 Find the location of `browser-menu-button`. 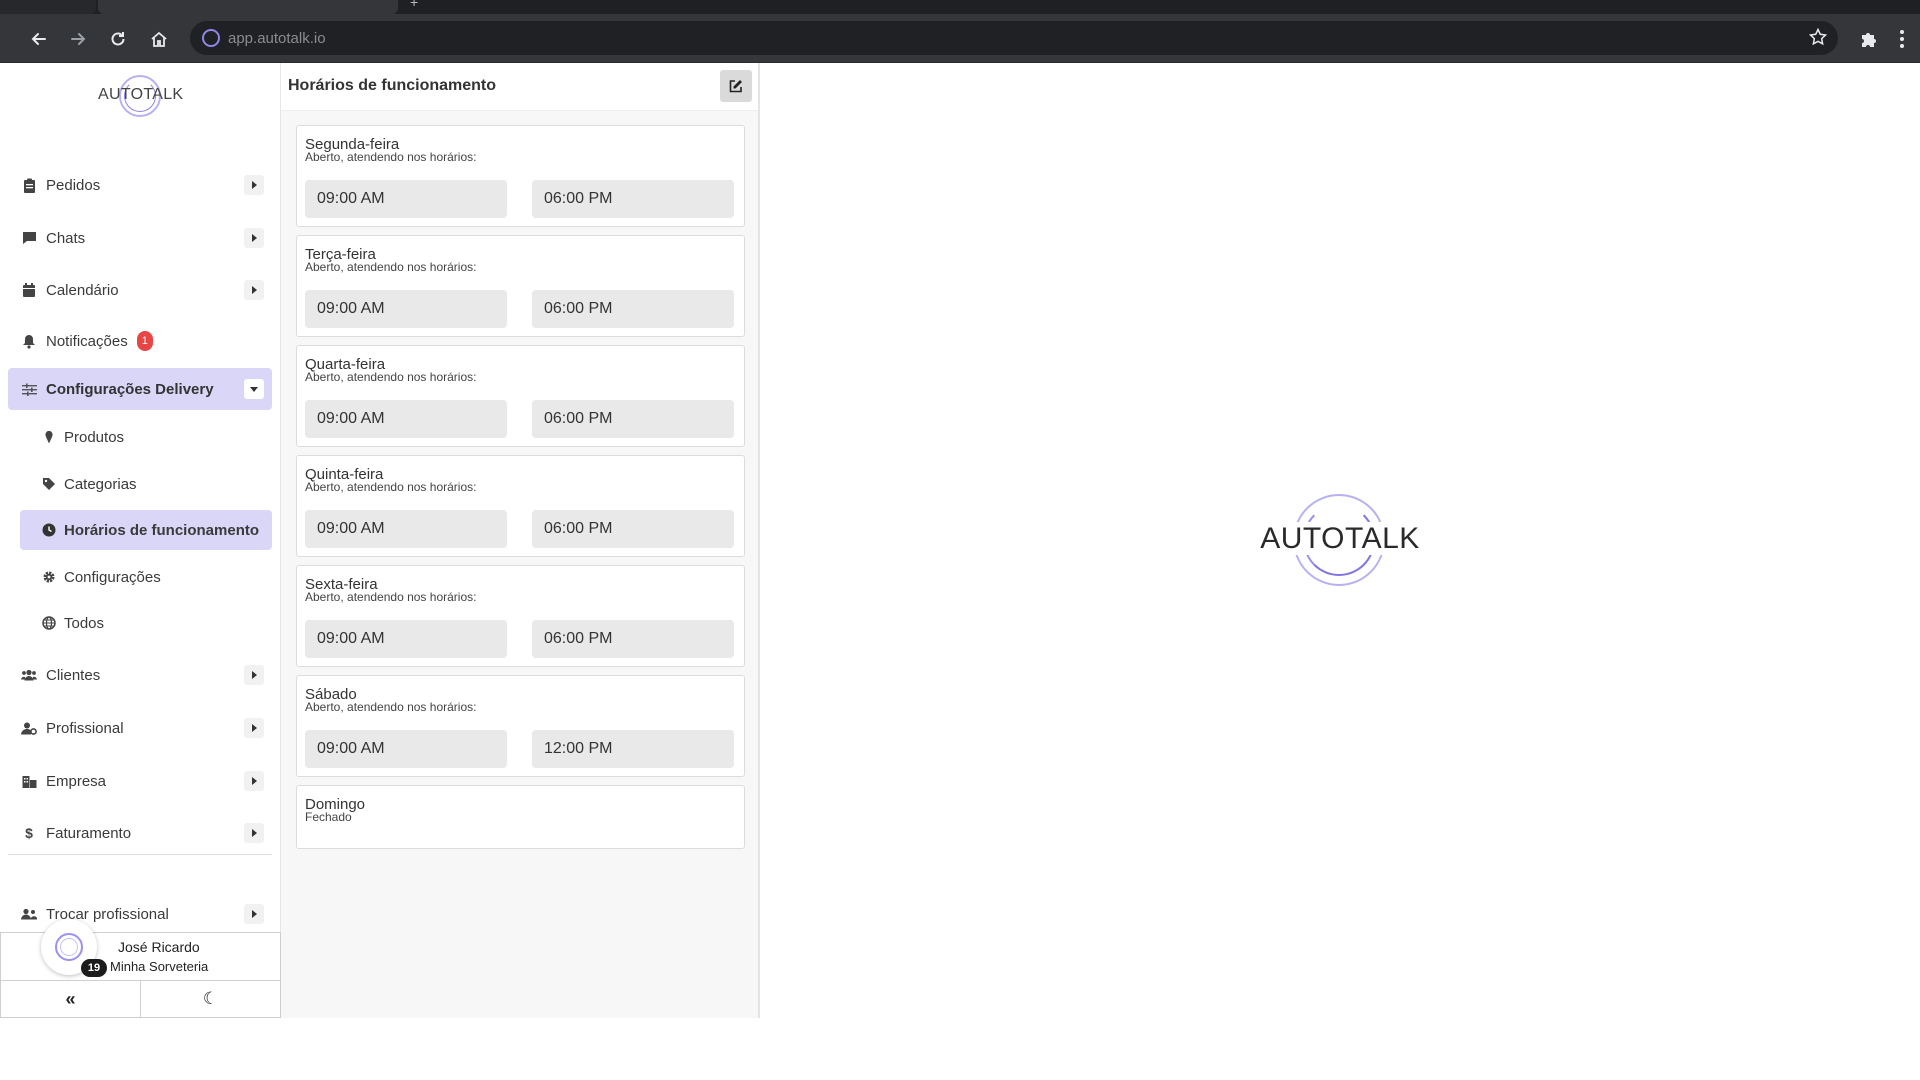

browser-menu-button is located at coordinates (1902, 39).